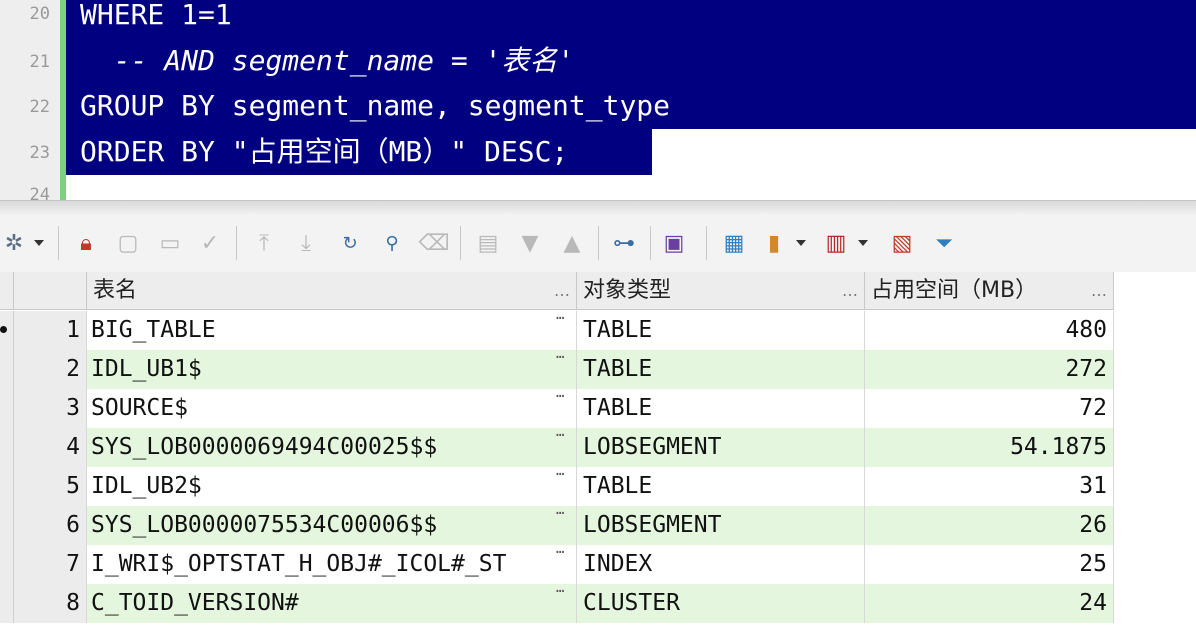 The height and width of the screenshot is (628, 1196). Describe the element at coordinates (989, 564) in the screenshot. I see `cell-size-mb: 25` at that location.